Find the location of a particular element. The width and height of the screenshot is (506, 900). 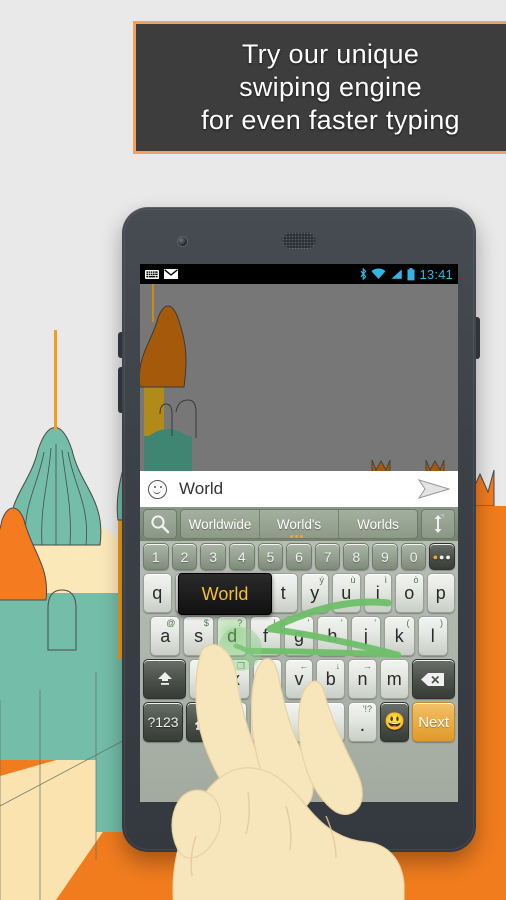

period-key: '!? . is located at coordinates (362, 722).